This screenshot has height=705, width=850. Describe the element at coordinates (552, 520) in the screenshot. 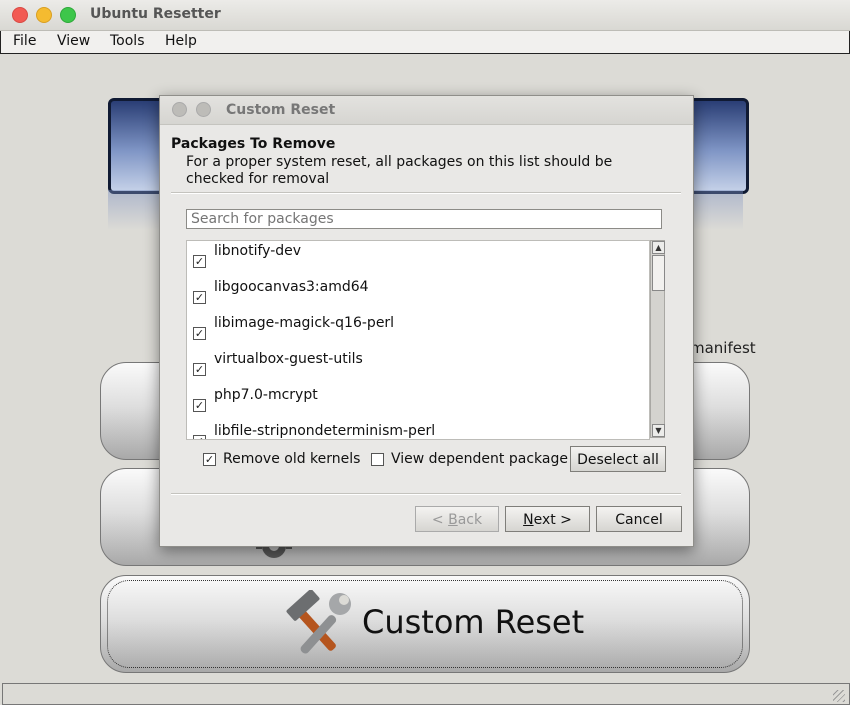

I see `next-rest: ext >` at that location.